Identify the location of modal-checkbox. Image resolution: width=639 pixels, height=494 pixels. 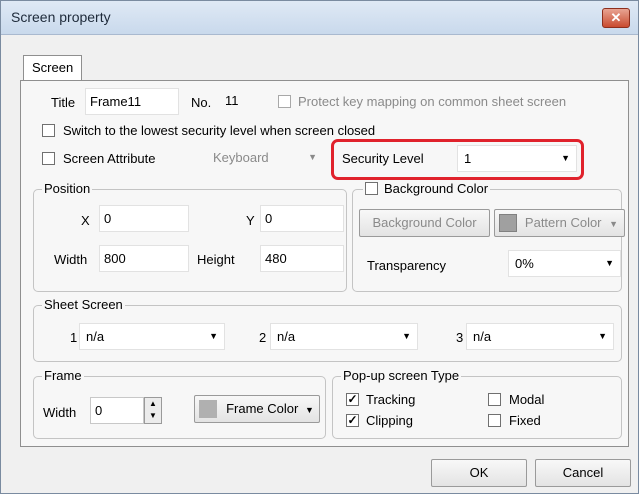
(494, 399).